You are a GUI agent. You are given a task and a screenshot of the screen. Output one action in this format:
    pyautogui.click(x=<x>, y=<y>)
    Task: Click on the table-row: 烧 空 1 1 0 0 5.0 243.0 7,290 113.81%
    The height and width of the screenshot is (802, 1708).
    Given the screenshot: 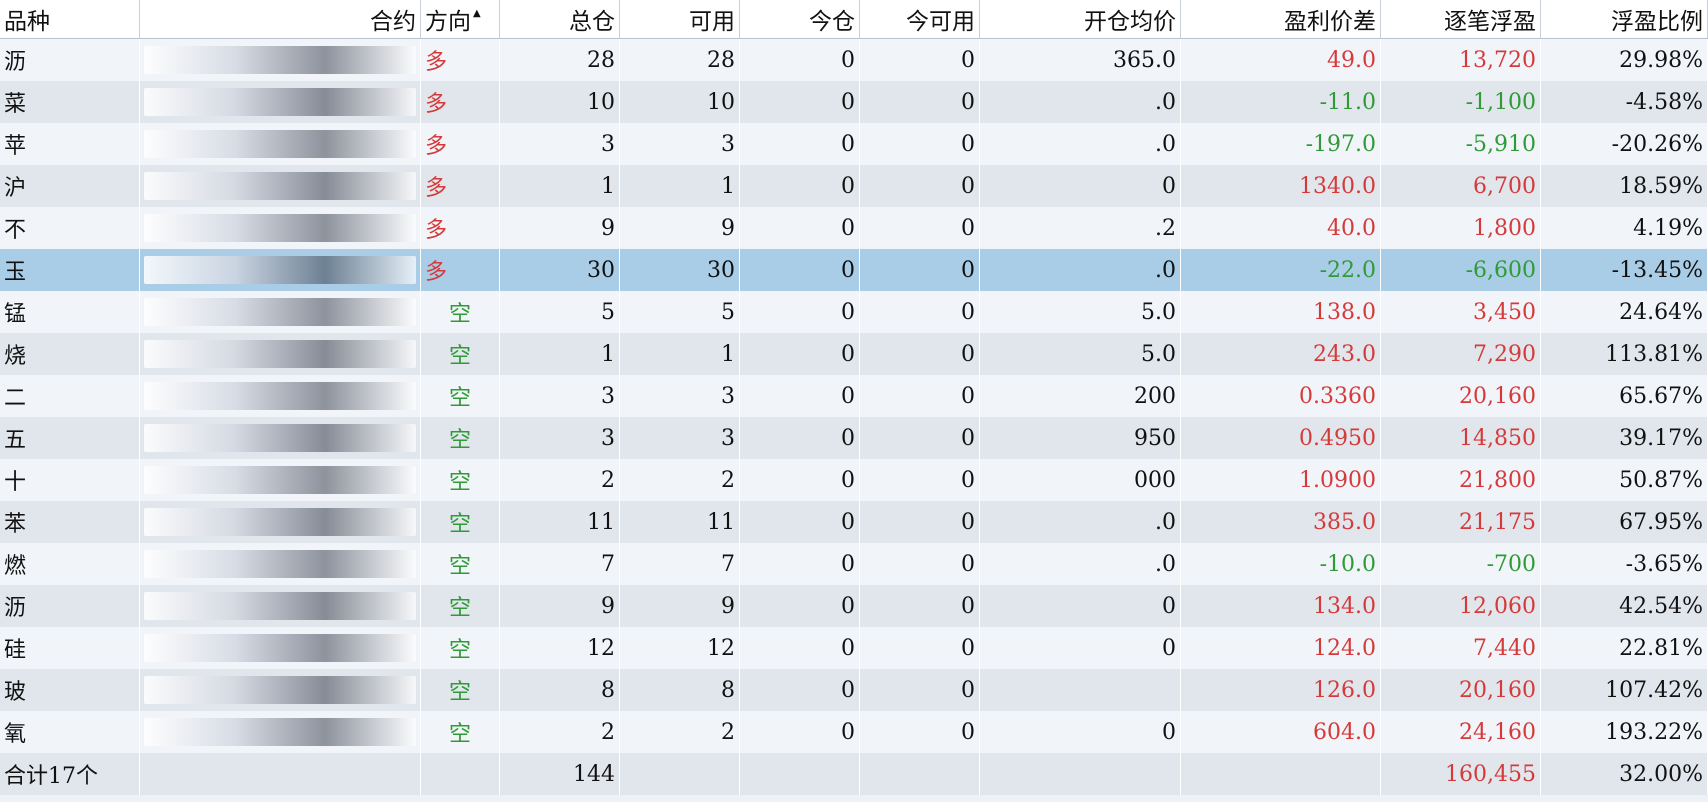 What is the action you would take?
    pyautogui.click(x=854, y=354)
    